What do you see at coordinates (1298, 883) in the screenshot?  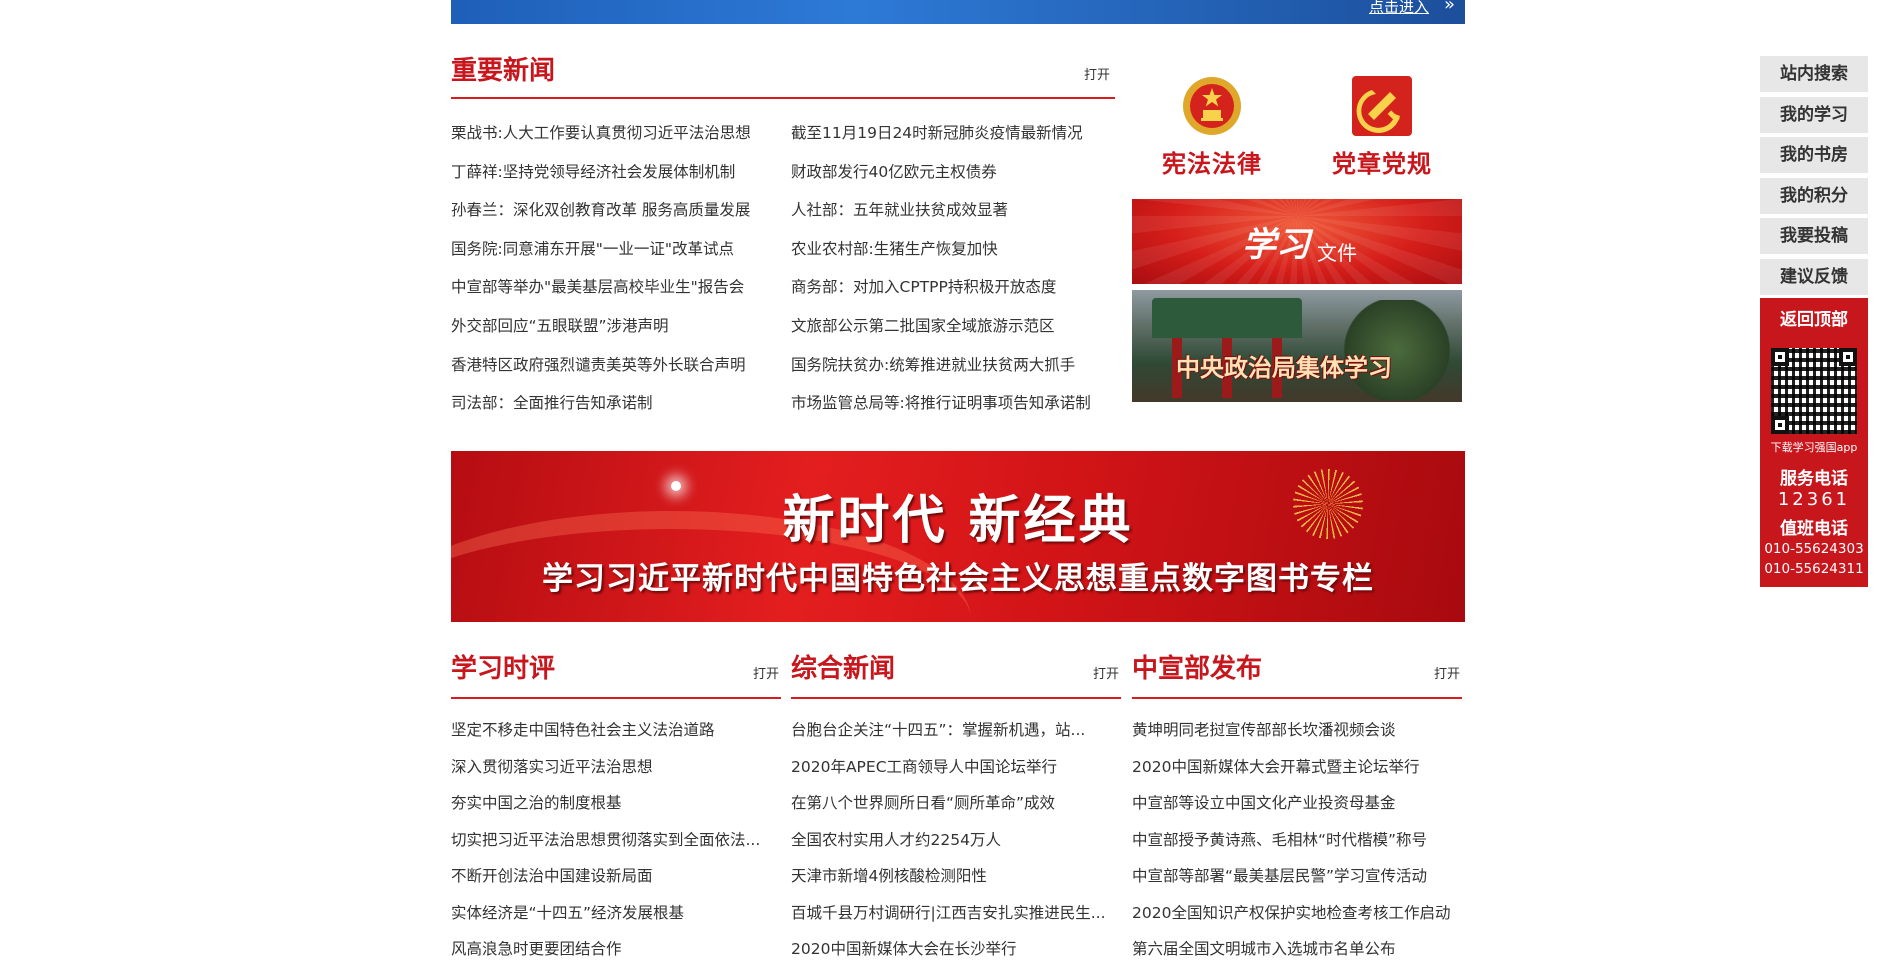 I see `list-item: 中宣部等部署“最美基层民警”学习宣传活动` at bounding box center [1298, 883].